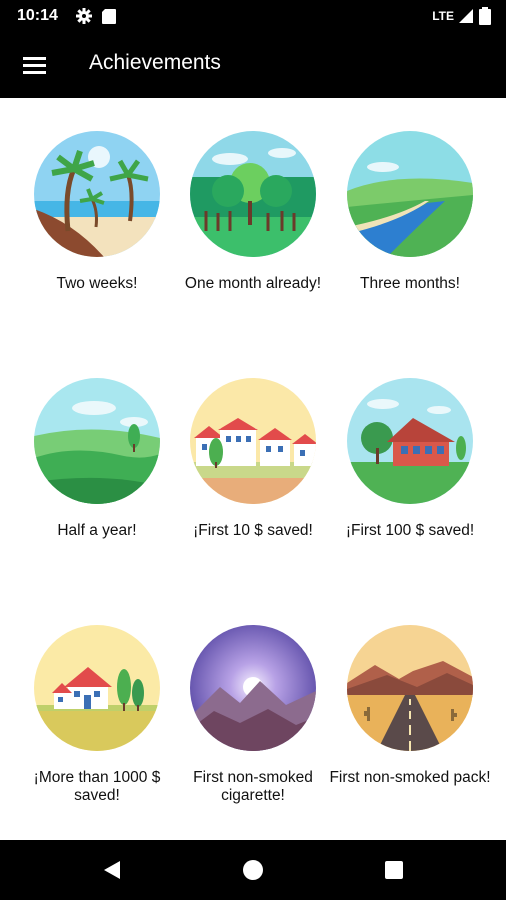  Describe the element at coordinates (96, 16) in the screenshot. I see `status-notification-icons` at that location.